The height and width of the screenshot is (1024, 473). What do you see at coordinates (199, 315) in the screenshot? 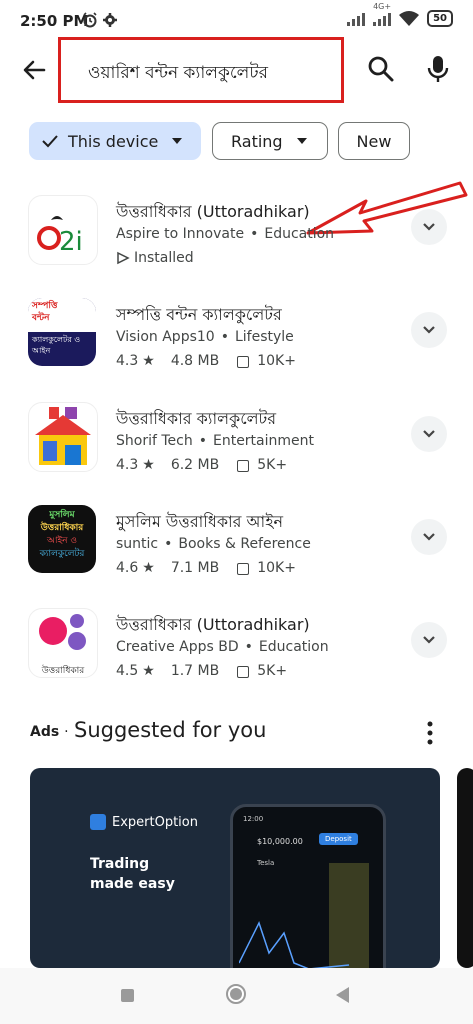
I see `app-title: সম্পত্তি বন্টন ক্যালকুলেটর` at bounding box center [199, 315].